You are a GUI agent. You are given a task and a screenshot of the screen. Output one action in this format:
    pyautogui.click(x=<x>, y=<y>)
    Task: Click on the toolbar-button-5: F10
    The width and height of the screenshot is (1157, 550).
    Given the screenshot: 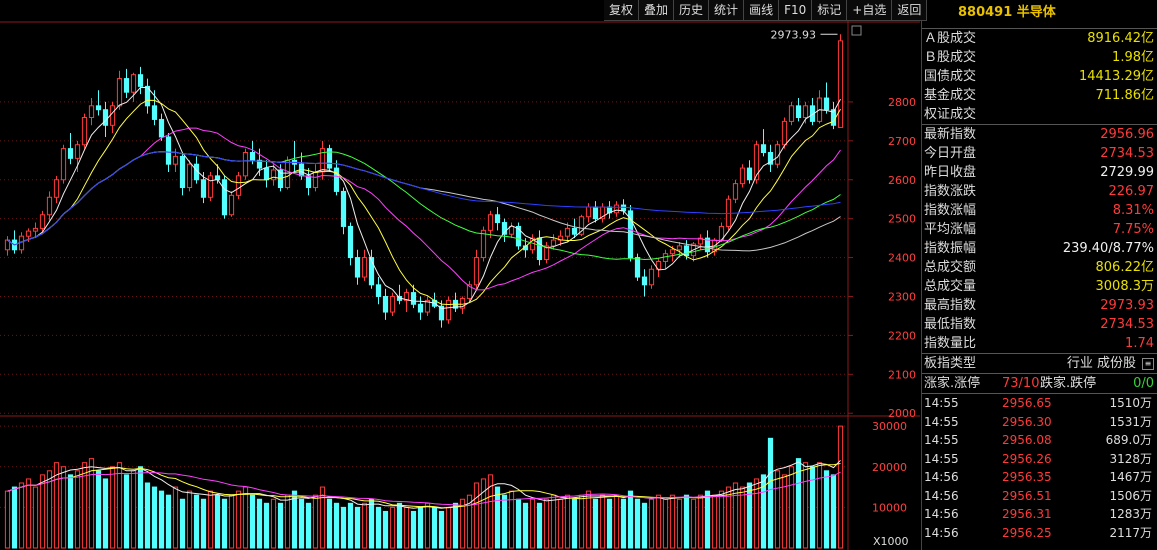 What is the action you would take?
    pyautogui.click(x=796, y=10)
    